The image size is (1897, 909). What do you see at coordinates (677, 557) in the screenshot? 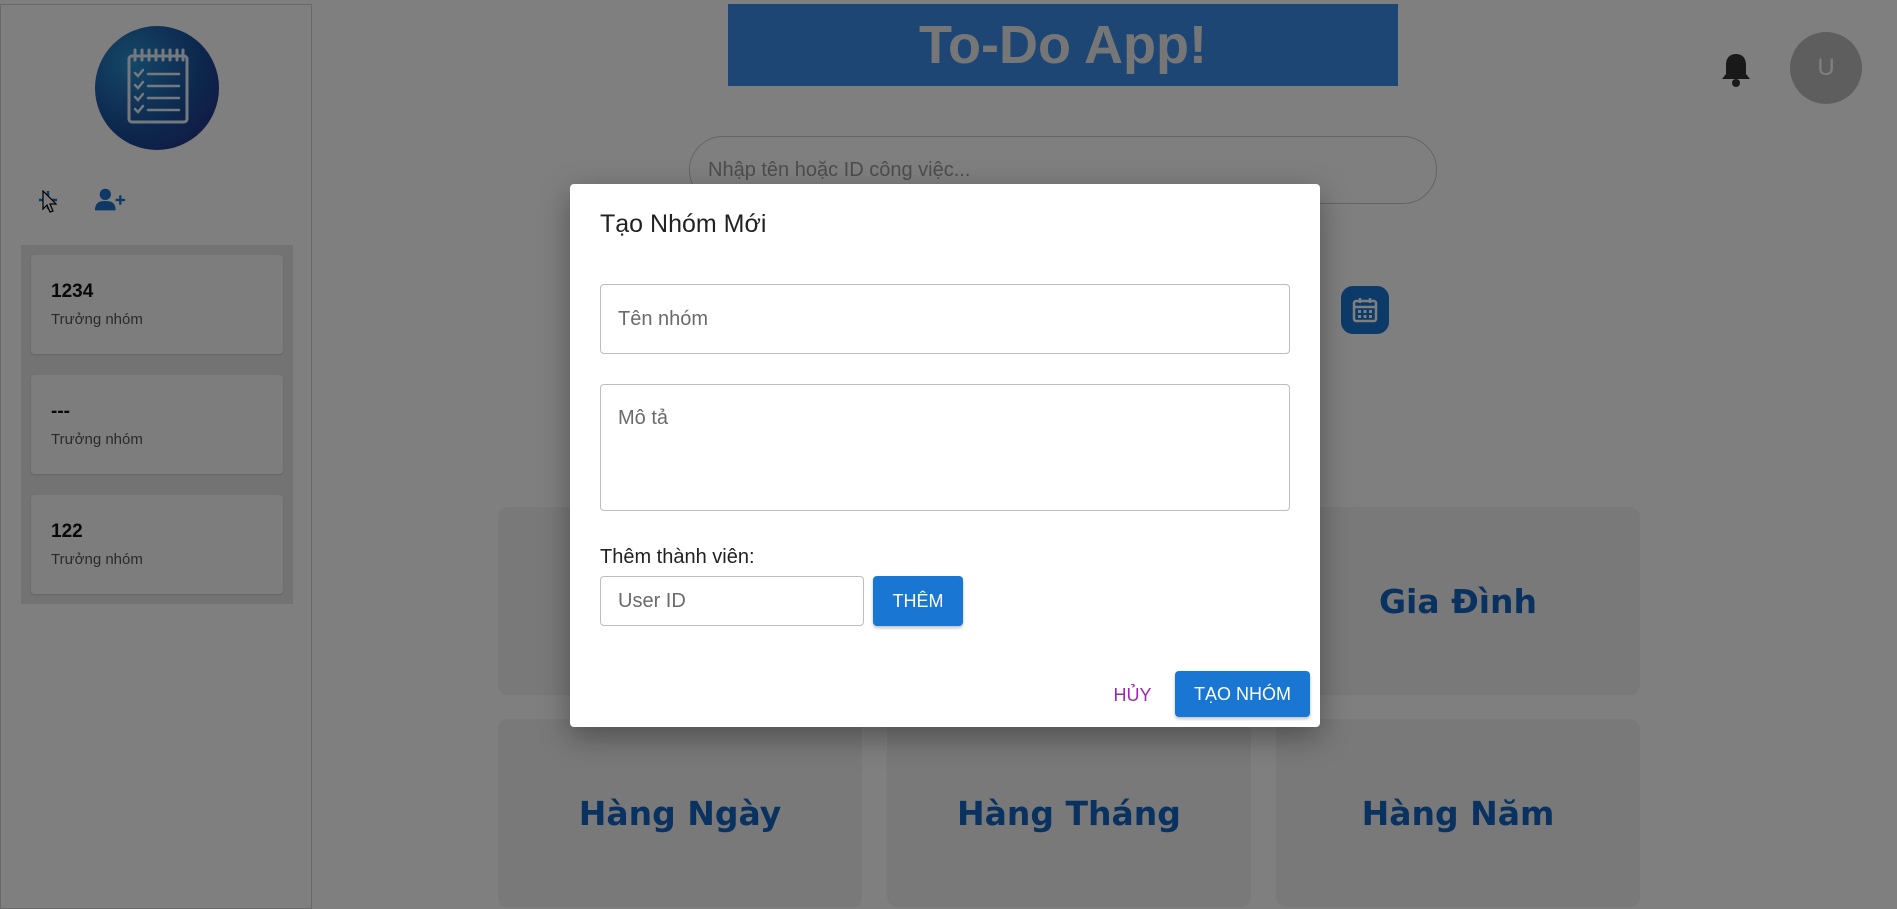
I see `add-members-label: Thêm thành viên:` at bounding box center [677, 557].